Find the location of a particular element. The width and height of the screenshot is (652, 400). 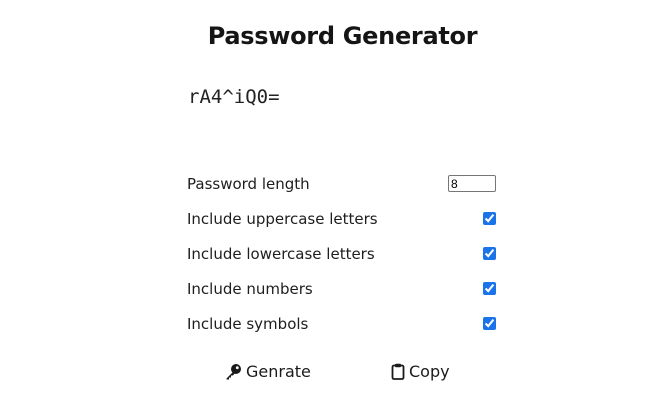

uppercase-checkbox is located at coordinates (489, 218).